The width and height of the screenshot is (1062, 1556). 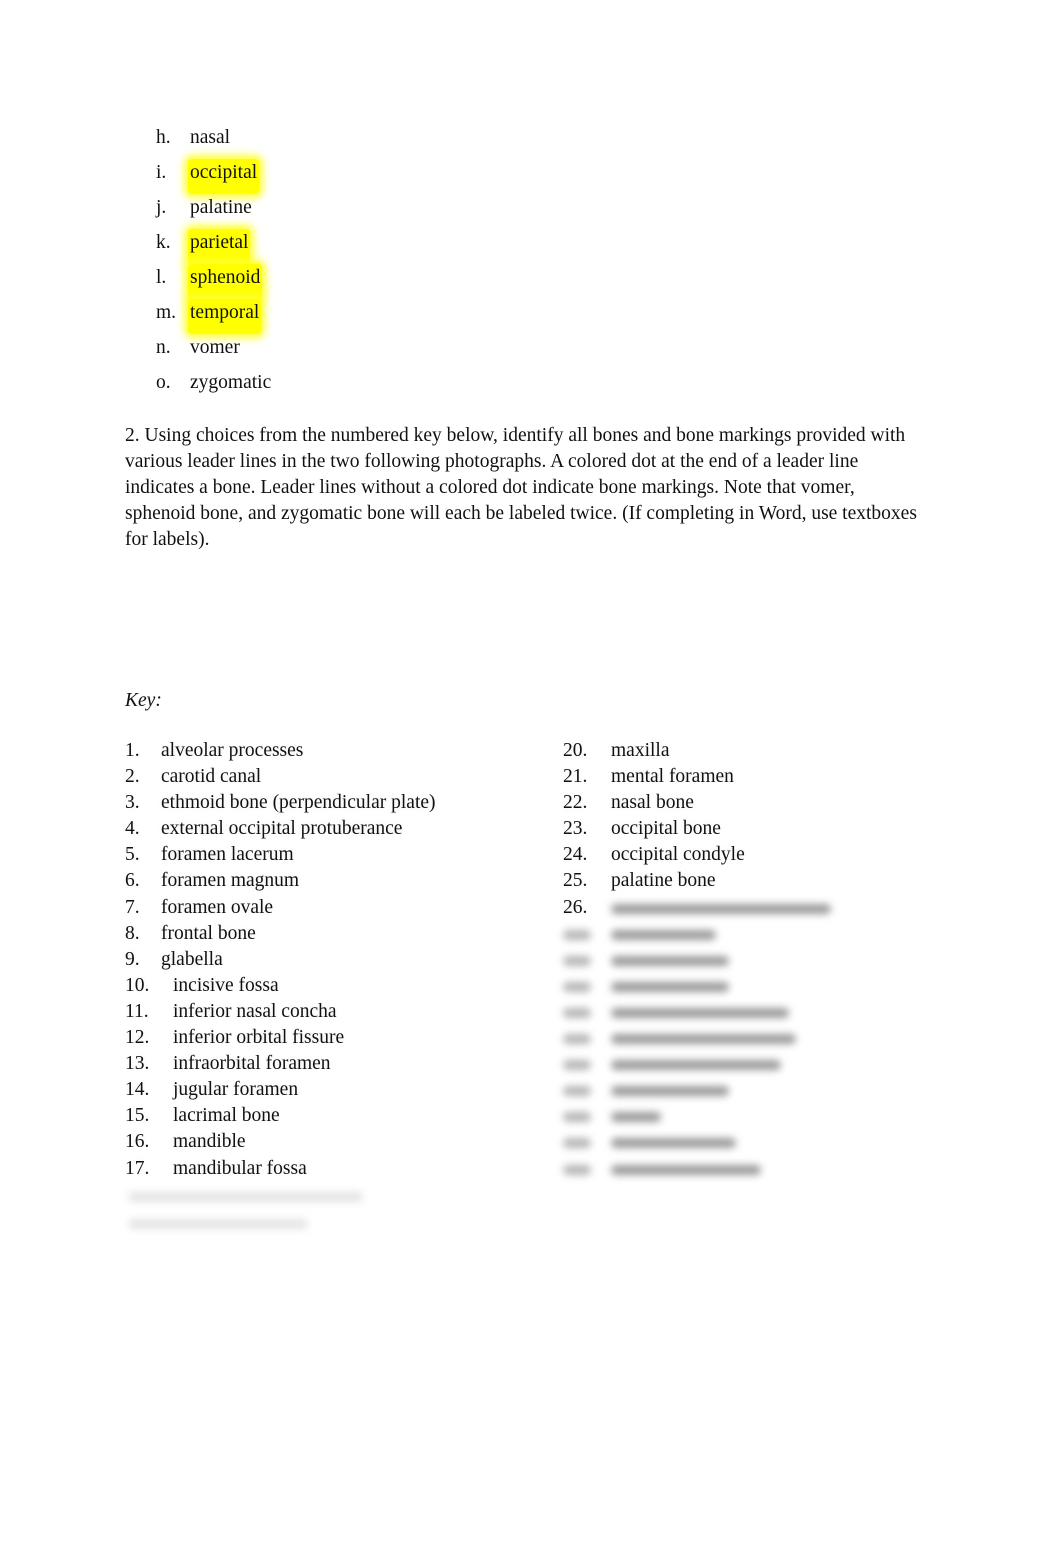 What do you see at coordinates (672, 777) in the screenshot?
I see `key-term: mental foramen` at bounding box center [672, 777].